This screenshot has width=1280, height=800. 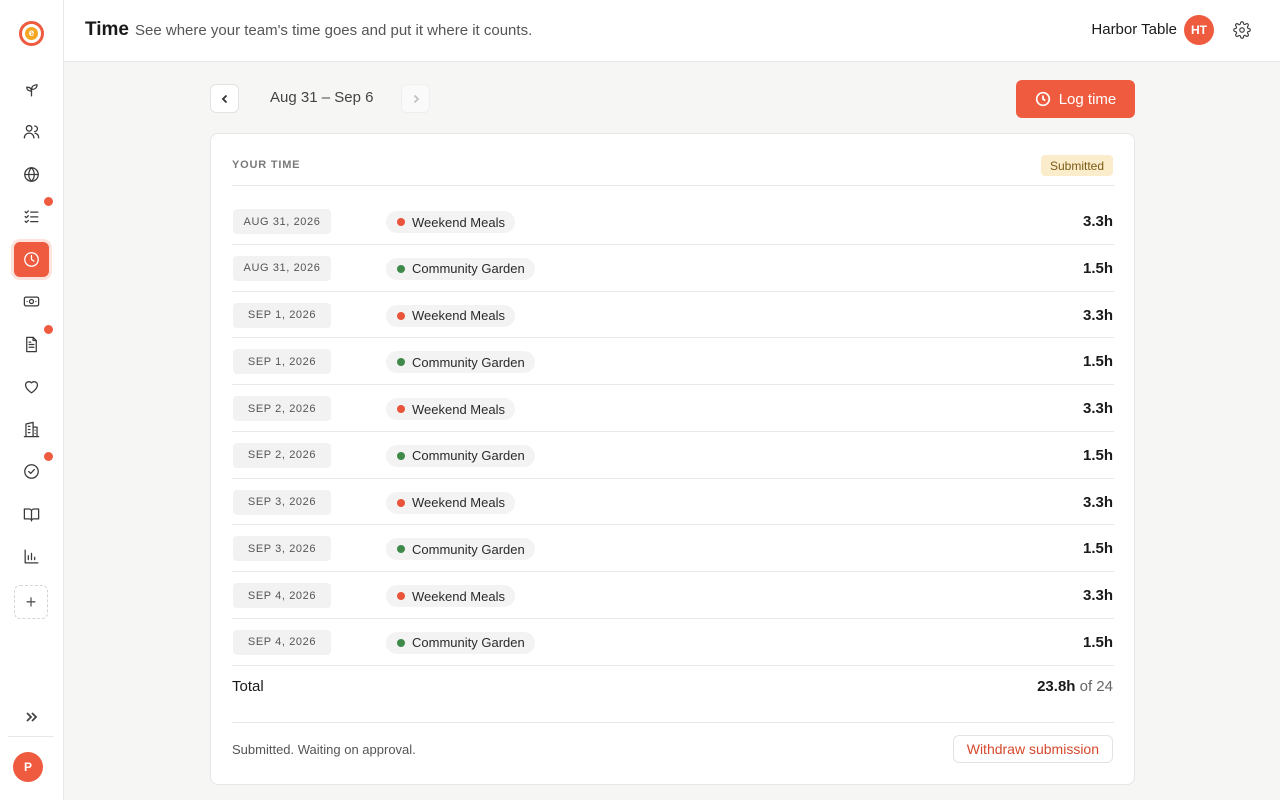 I want to click on sidebar-item-building, so click(x=31, y=429).